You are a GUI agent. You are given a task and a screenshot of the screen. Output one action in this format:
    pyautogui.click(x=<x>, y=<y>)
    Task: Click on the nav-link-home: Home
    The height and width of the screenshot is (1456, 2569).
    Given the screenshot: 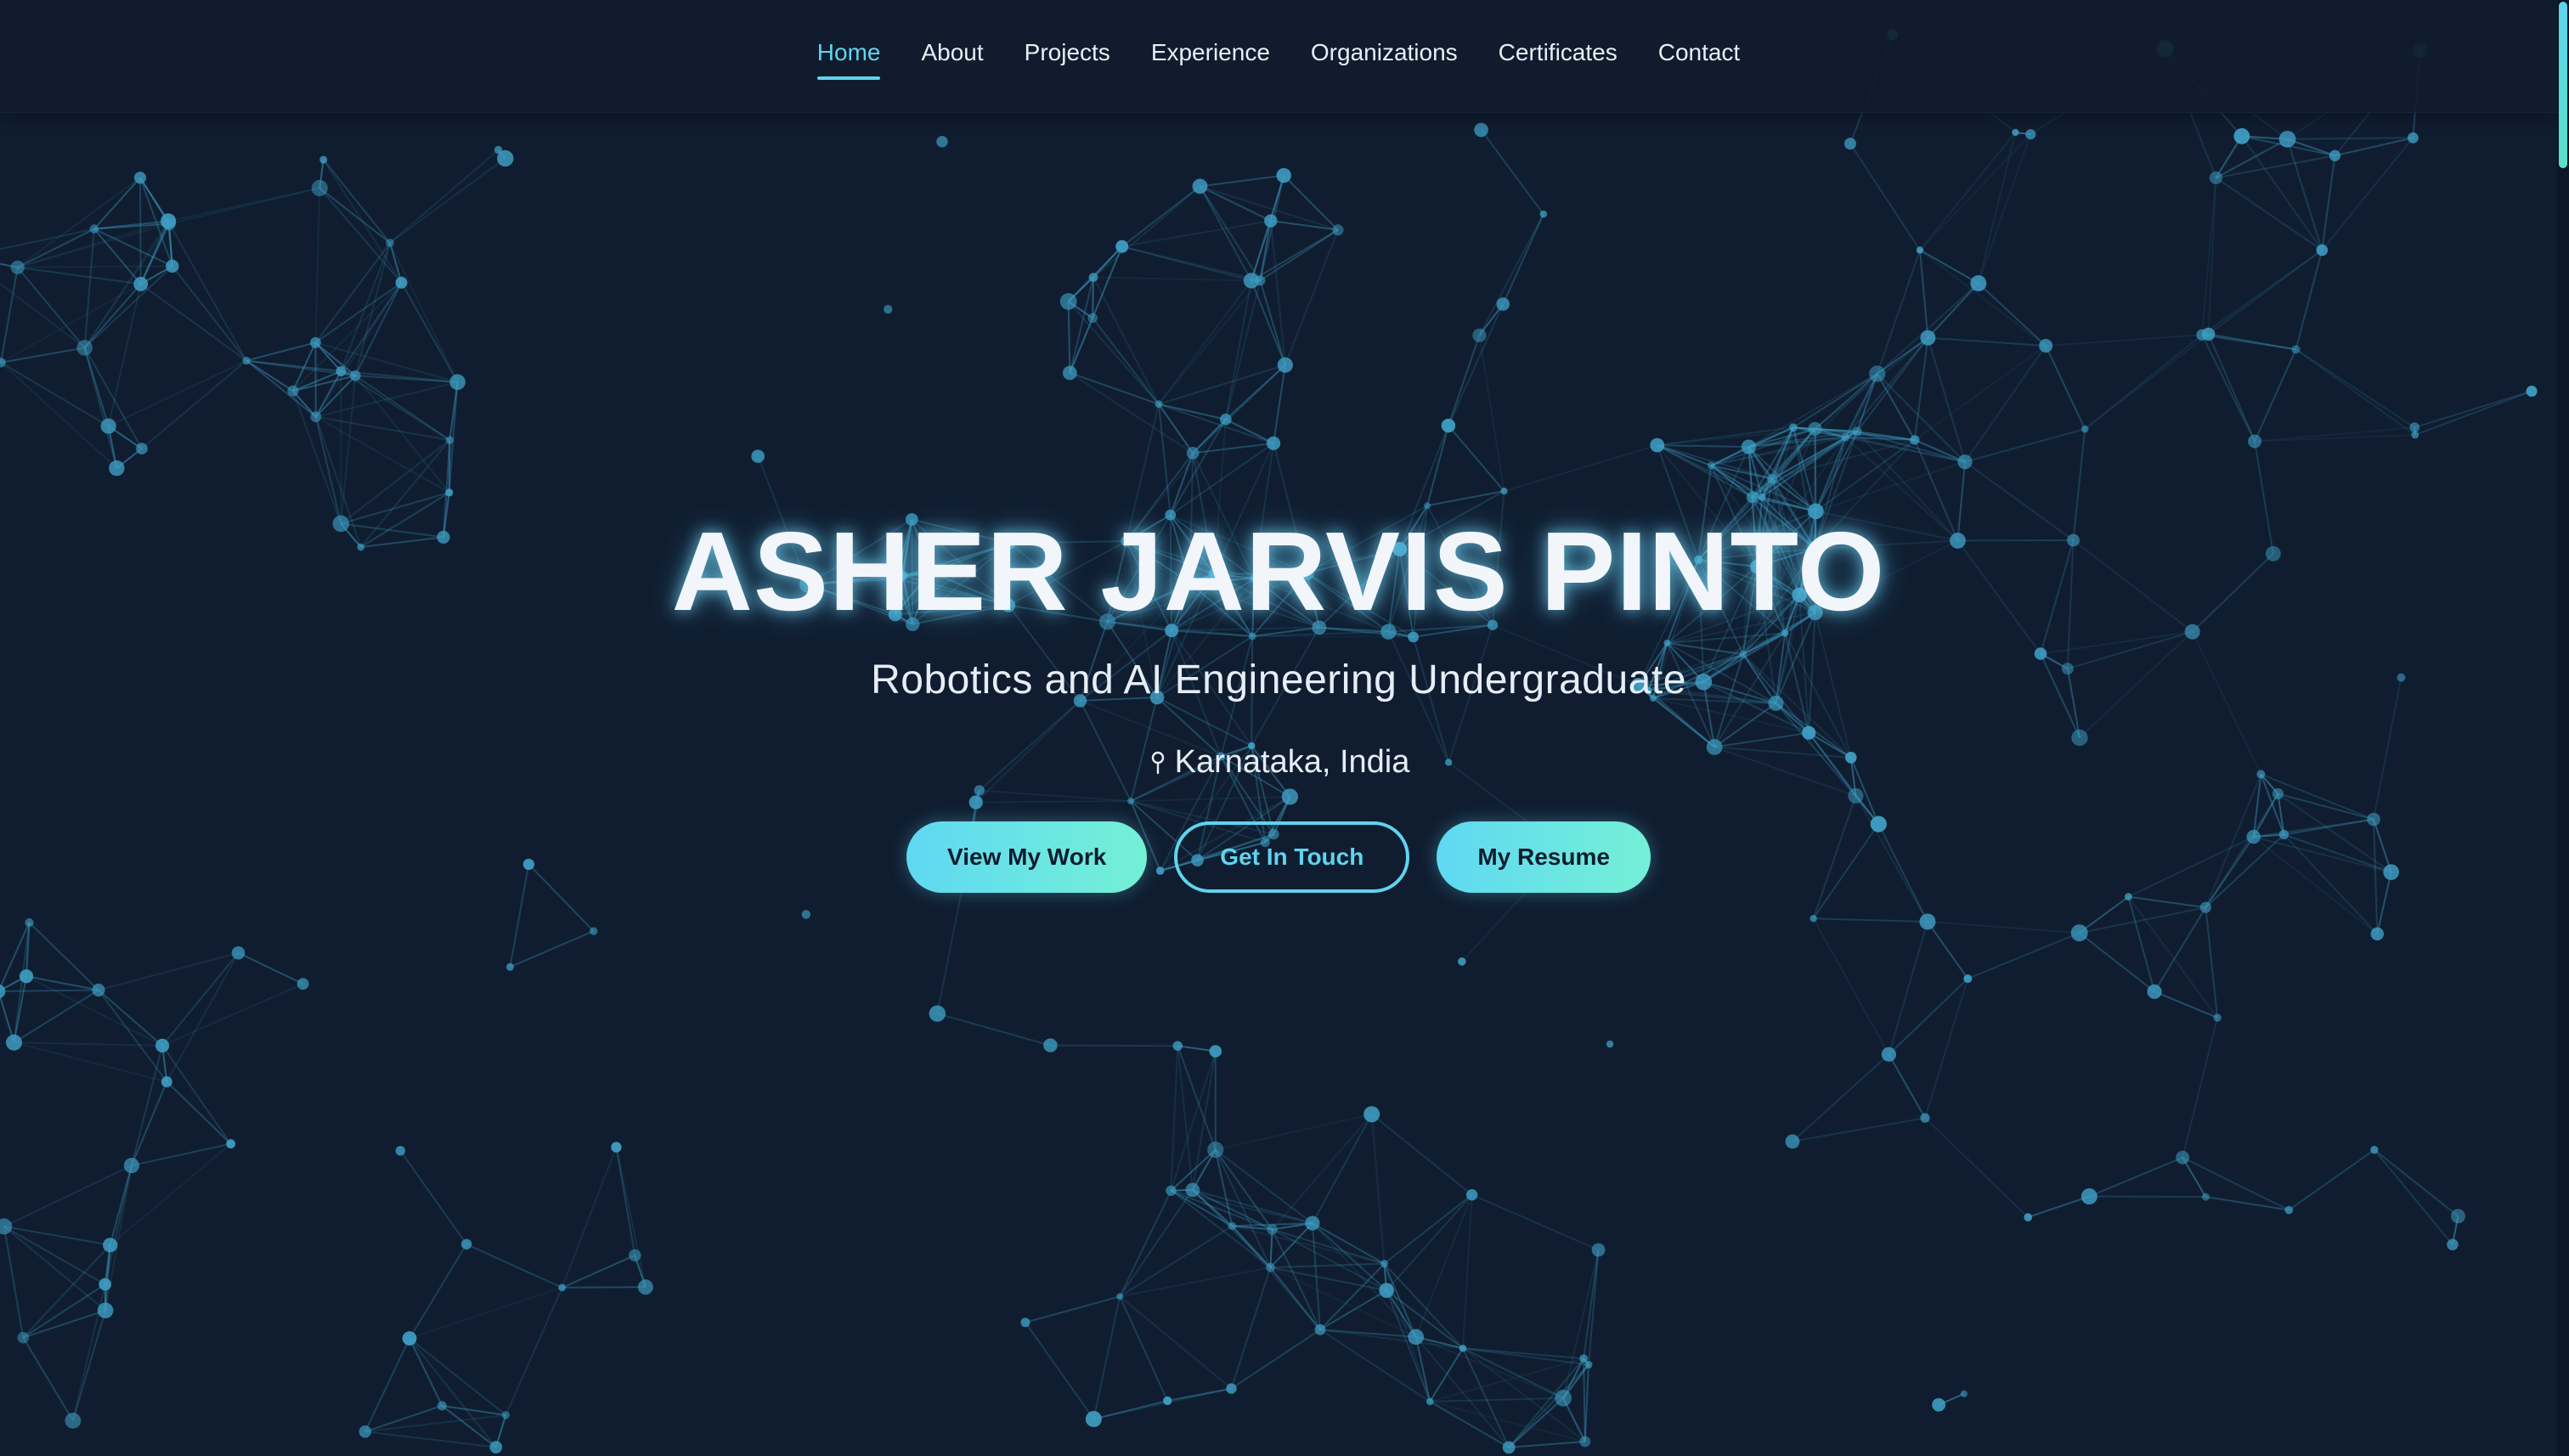 What is the action you would take?
    pyautogui.click(x=848, y=59)
    